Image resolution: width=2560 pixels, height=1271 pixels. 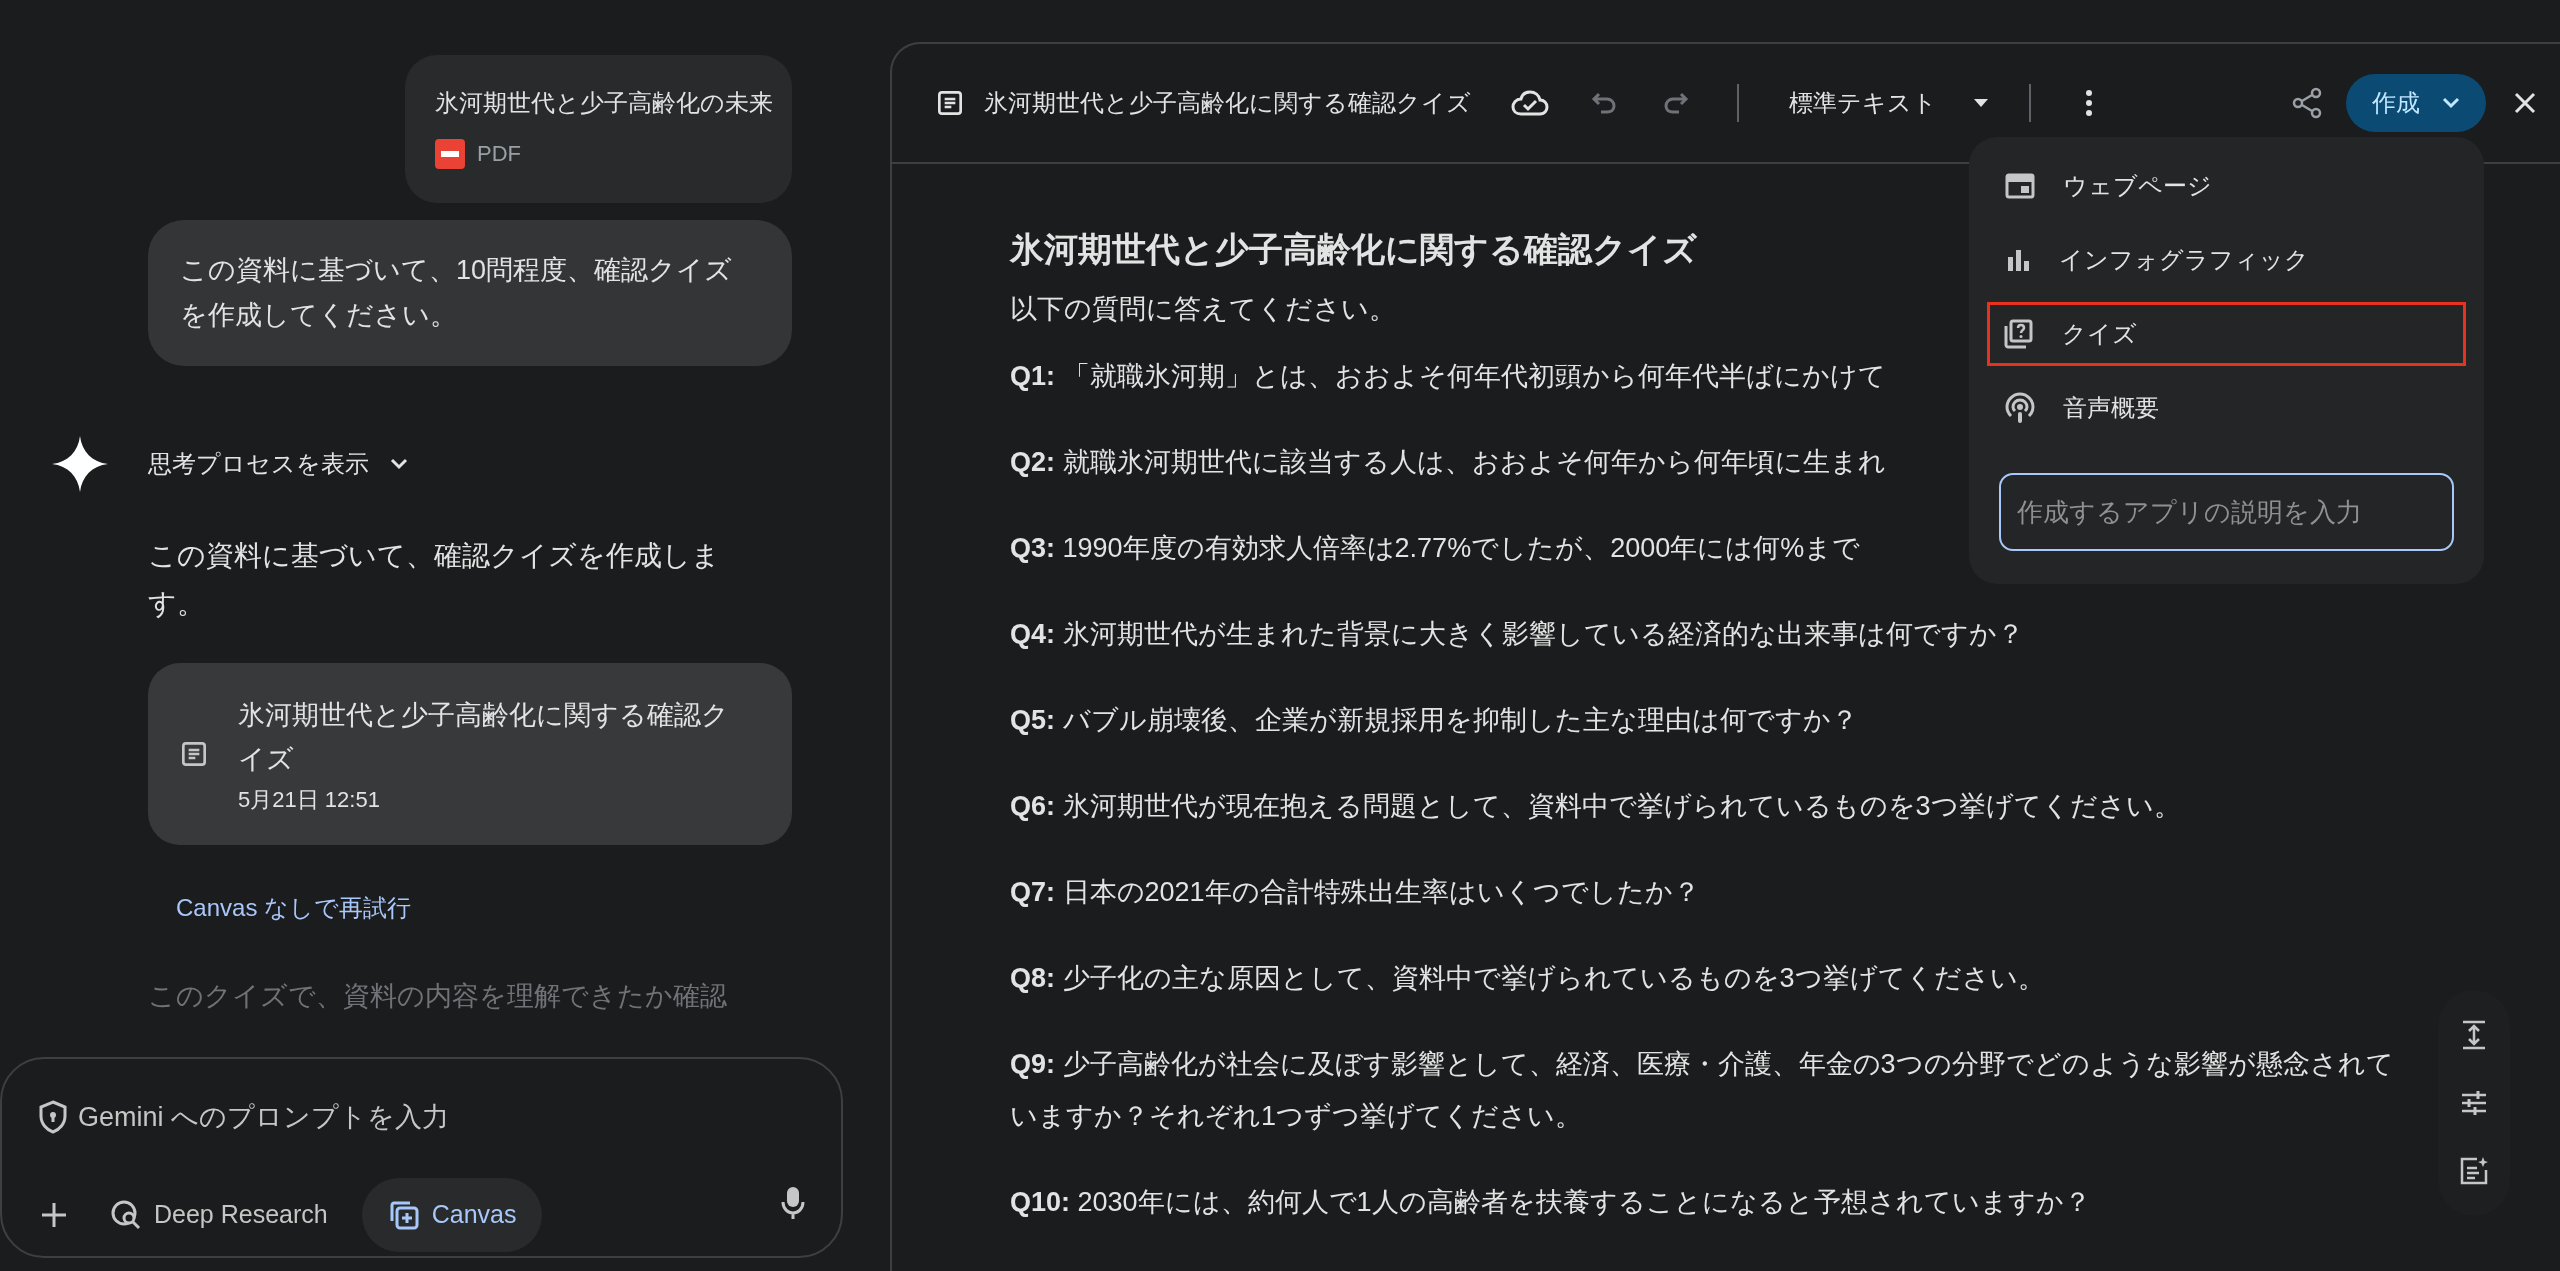 What do you see at coordinates (80, 464) in the screenshot?
I see `sparkle-icon` at bounding box center [80, 464].